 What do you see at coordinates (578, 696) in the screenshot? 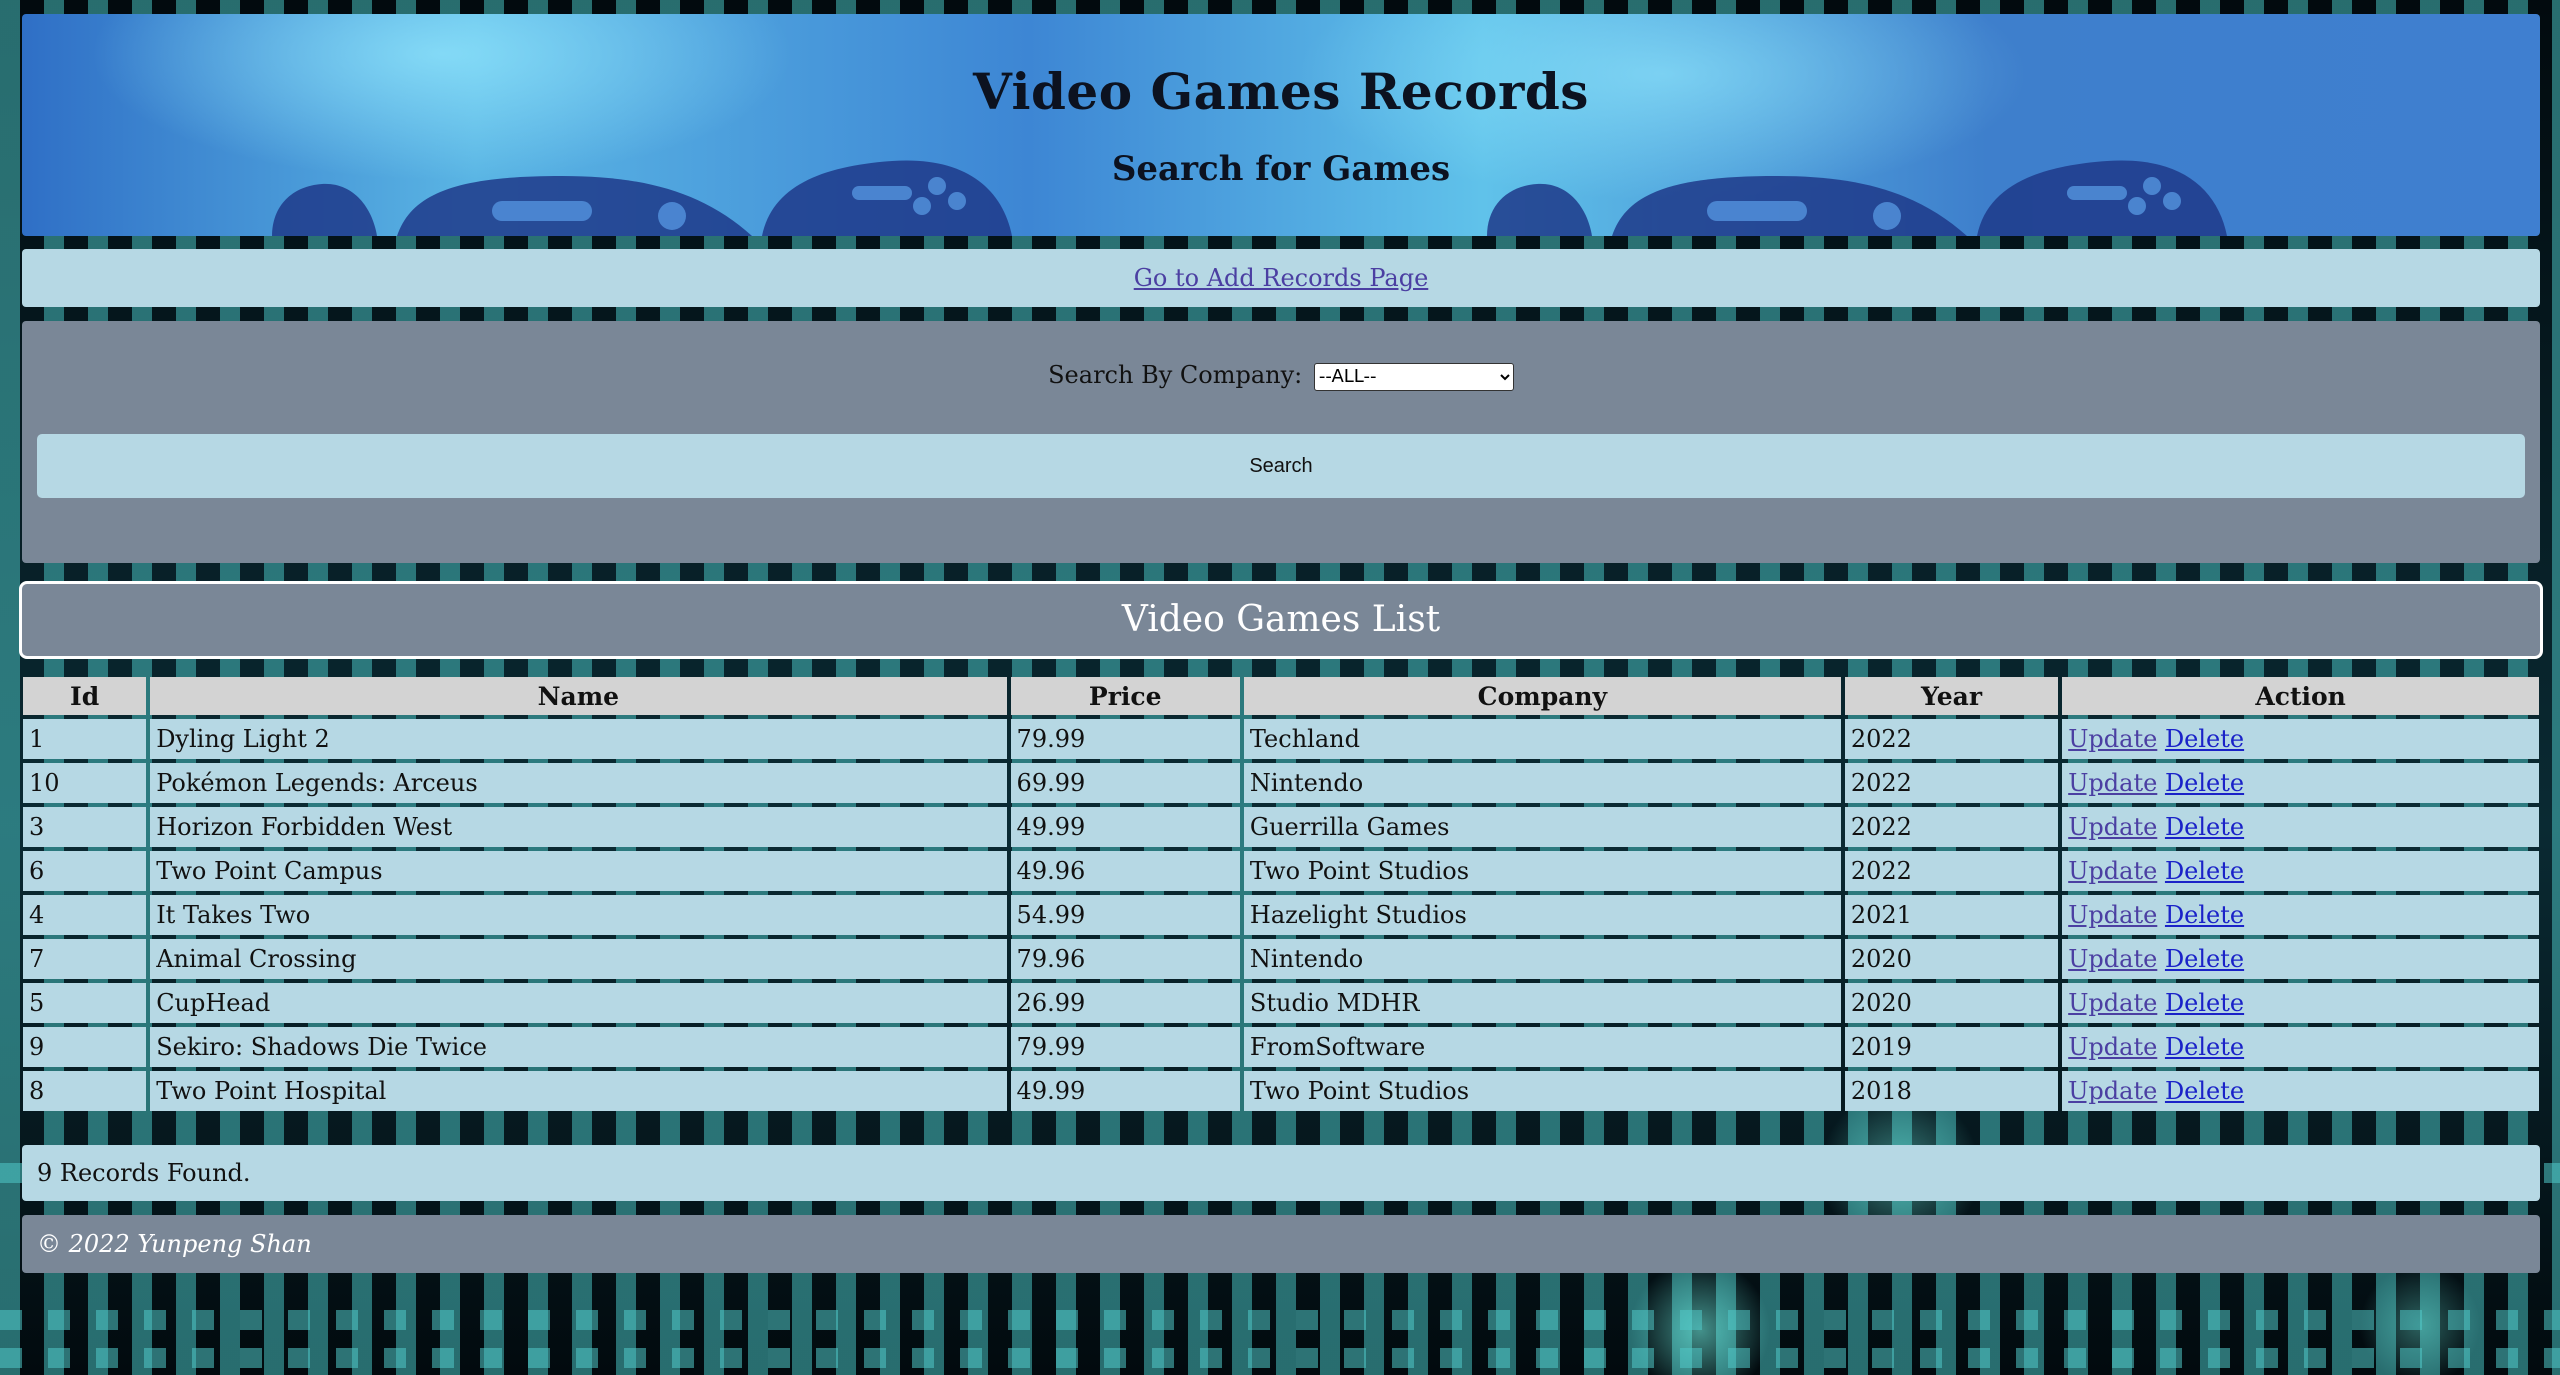
I see `column-header-name: Name` at bounding box center [578, 696].